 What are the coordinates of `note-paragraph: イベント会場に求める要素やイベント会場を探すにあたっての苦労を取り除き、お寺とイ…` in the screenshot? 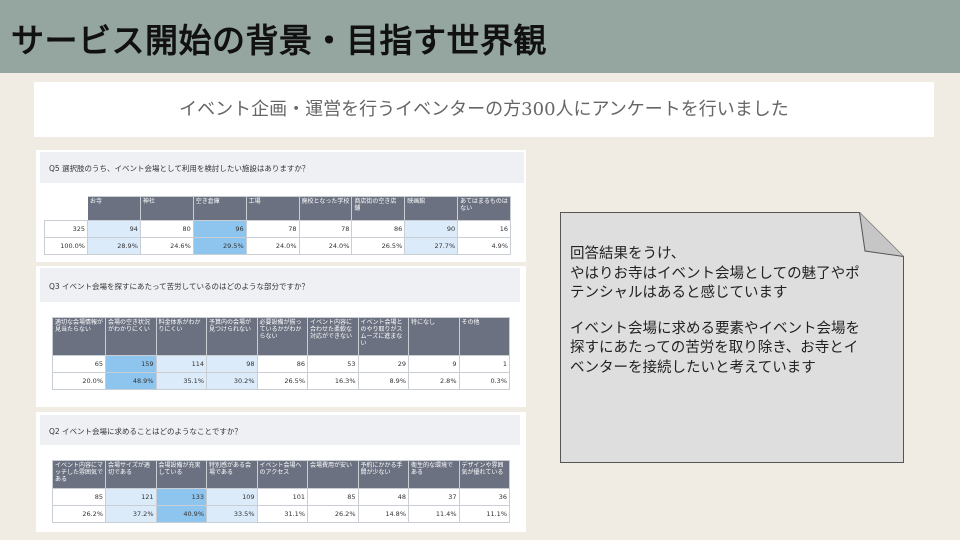 It's located at (715, 348).